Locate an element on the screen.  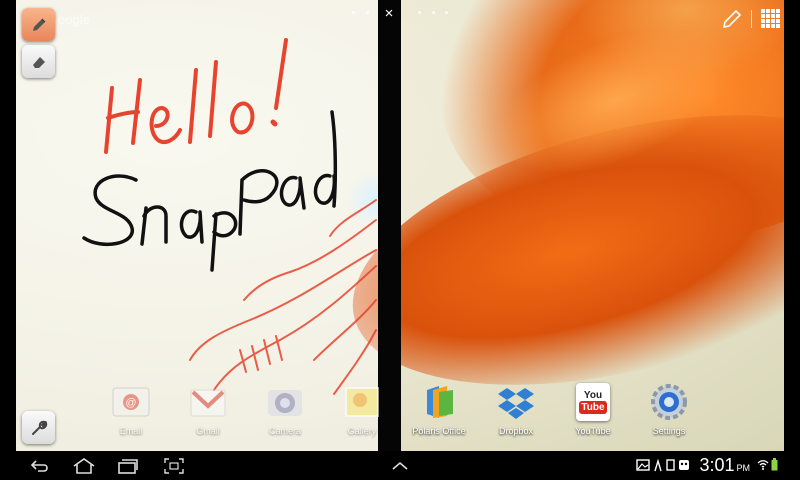
separator is located at coordinates (751, 19).